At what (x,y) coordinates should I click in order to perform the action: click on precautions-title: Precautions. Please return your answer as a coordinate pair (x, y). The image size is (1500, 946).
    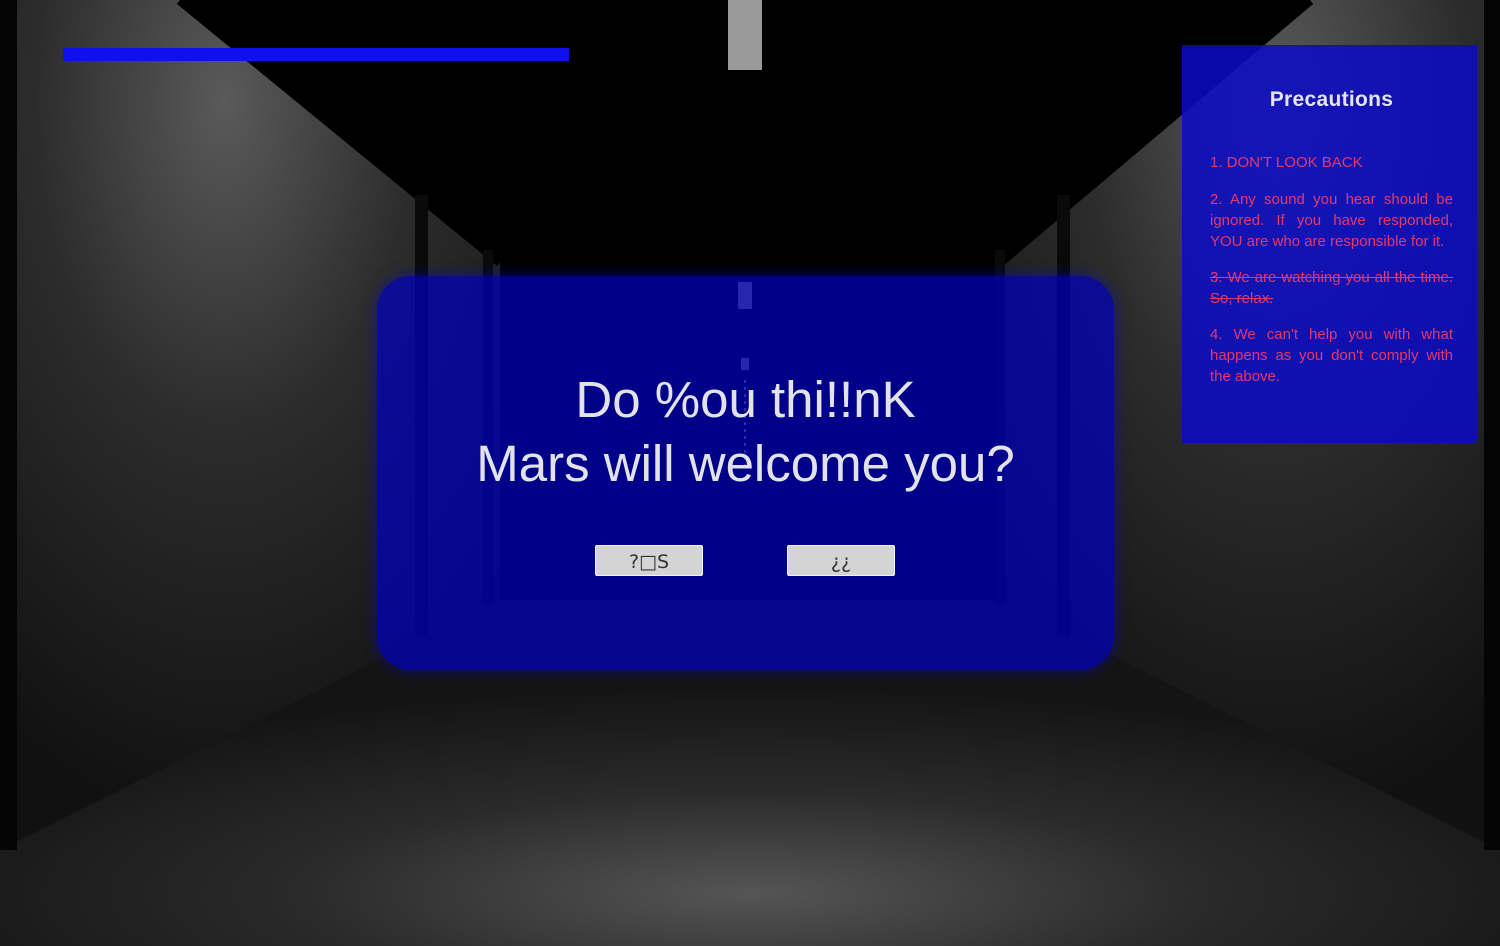
    Looking at the image, I should click on (1331, 99).